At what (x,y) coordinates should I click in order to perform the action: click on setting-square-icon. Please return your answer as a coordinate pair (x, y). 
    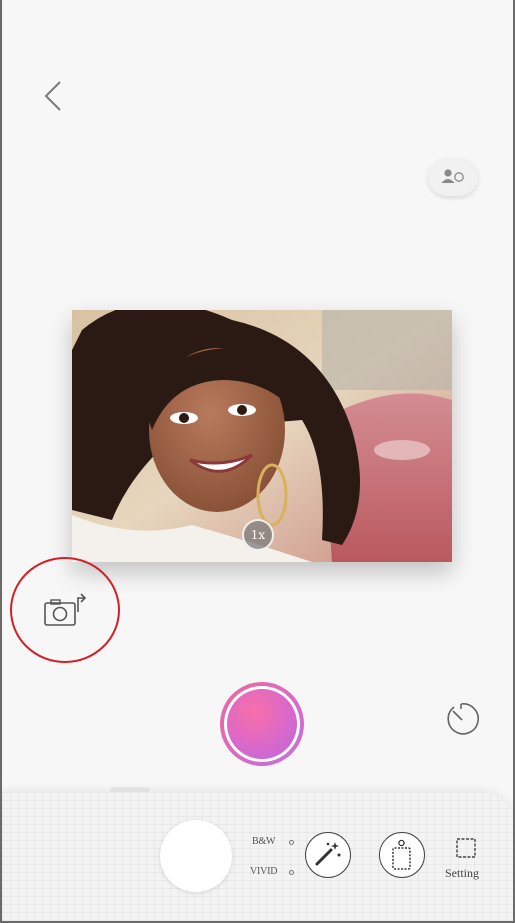
    Looking at the image, I should click on (466, 848).